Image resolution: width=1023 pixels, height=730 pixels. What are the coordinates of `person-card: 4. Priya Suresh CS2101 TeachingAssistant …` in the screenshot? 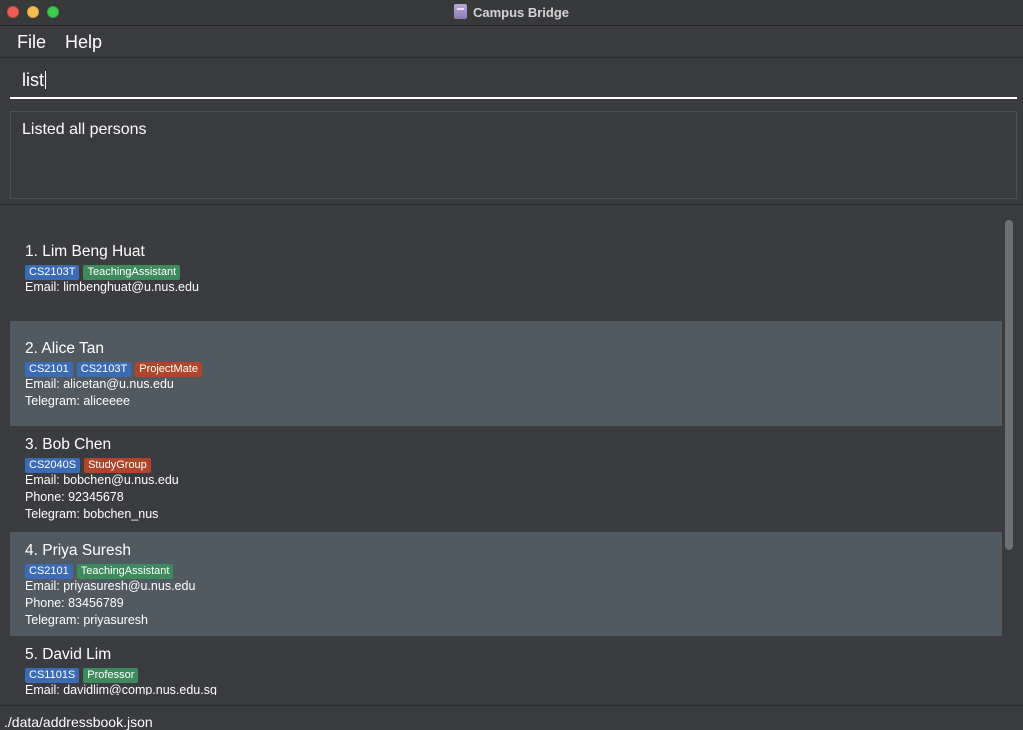 It's located at (506, 584).